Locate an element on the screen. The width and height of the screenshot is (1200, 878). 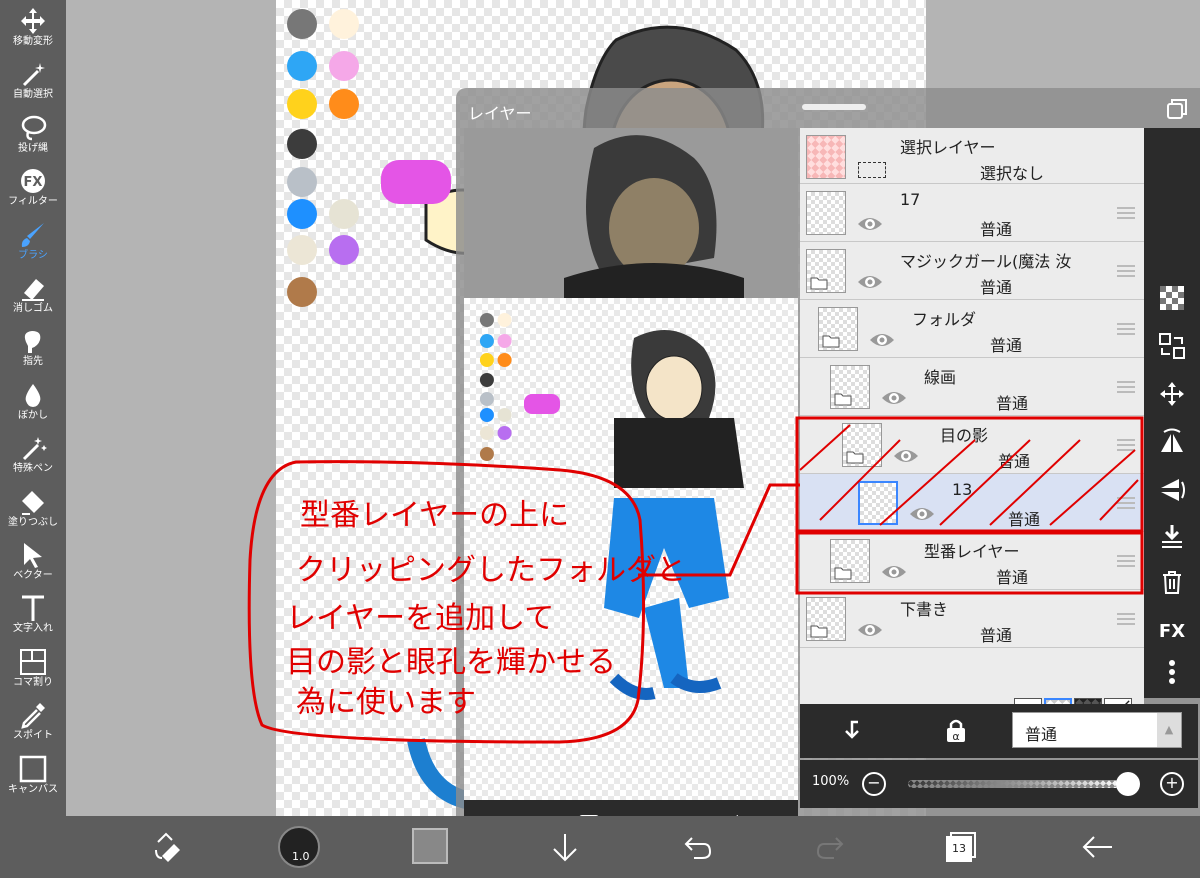
tool-canvas: キャンバス is located at coordinates (33, 779).